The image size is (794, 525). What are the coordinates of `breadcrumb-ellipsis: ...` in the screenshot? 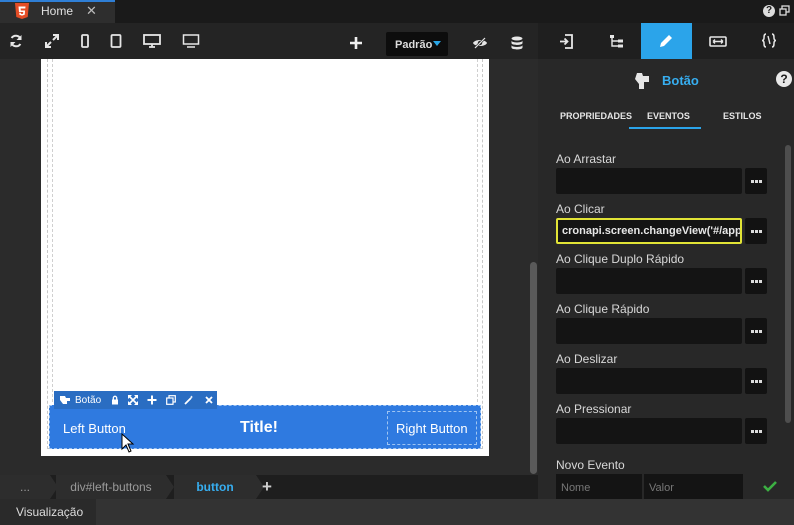 It's located at (25, 487).